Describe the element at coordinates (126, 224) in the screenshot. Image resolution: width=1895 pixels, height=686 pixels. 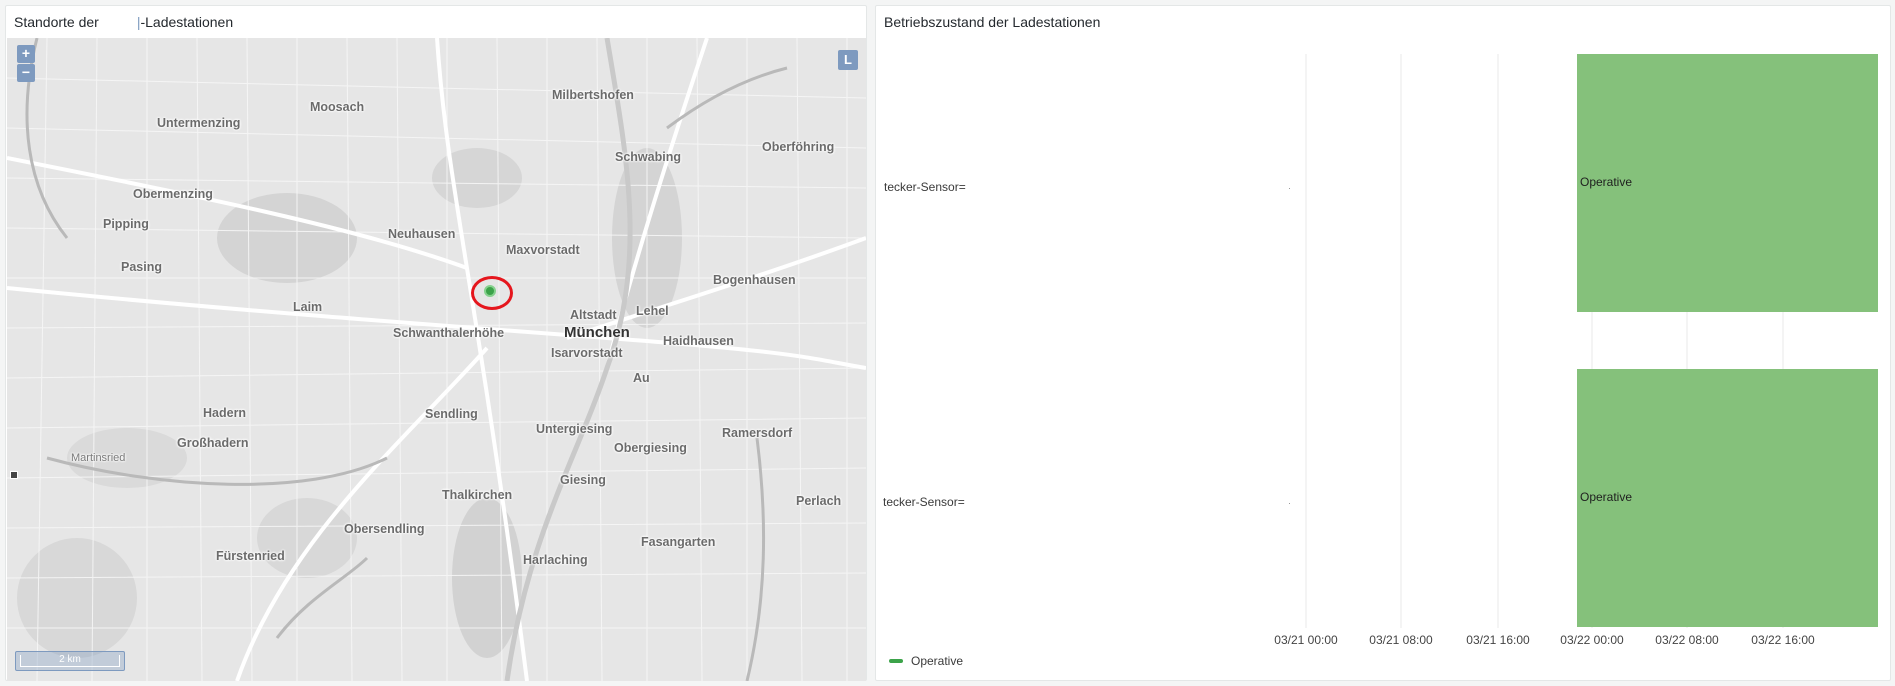
I see `place-label: Pipping` at that location.